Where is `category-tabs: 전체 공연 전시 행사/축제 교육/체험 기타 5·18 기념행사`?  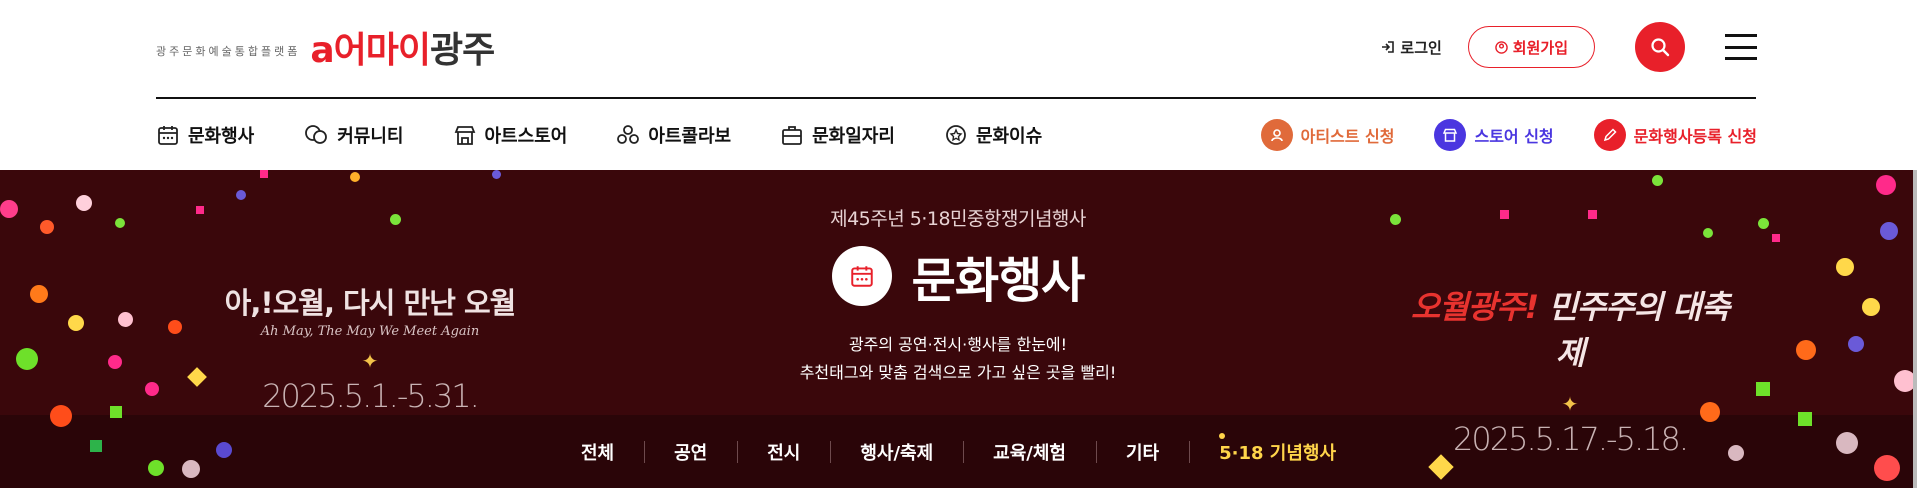
category-tabs: 전체 공연 전시 행사/축제 교육/체험 기타 5·18 기념행사 is located at coordinates (958, 451).